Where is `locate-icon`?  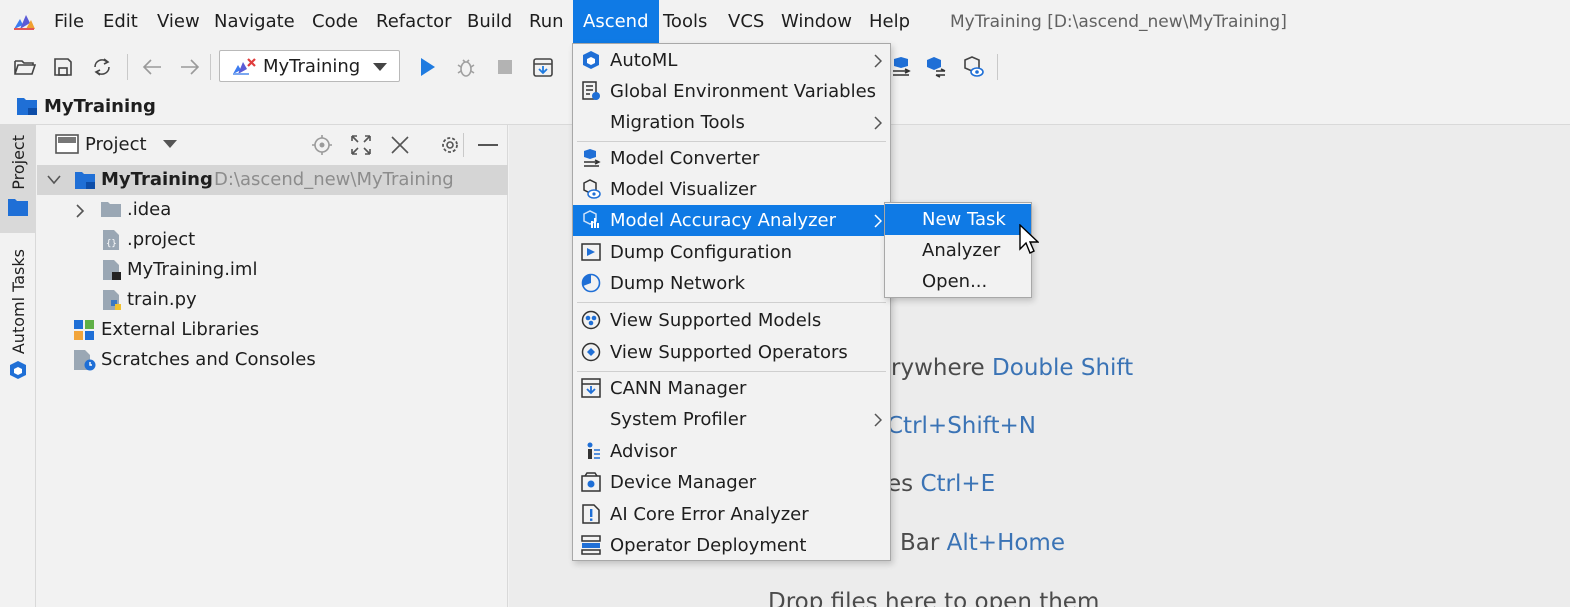
locate-icon is located at coordinates (322, 145).